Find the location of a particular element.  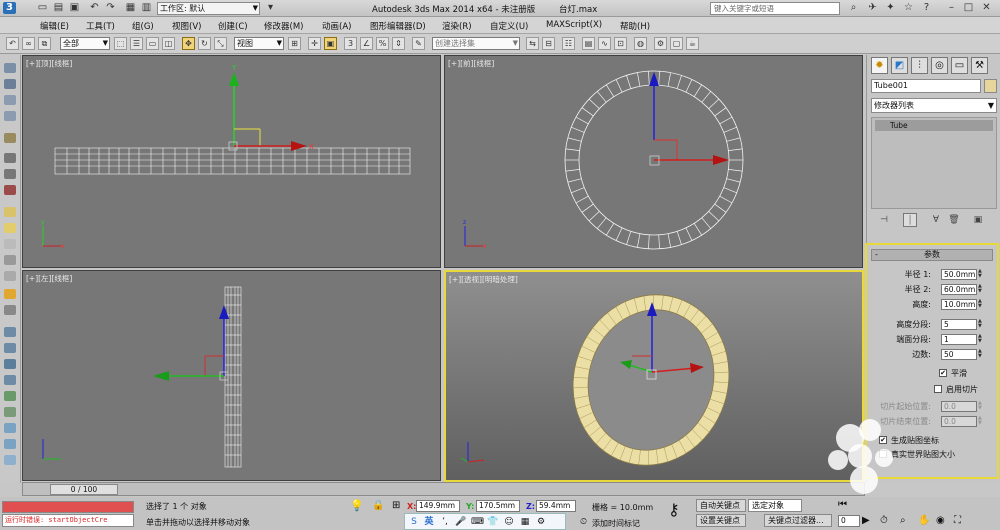

voice-icon: 🎤 is located at coordinates (461, 522).